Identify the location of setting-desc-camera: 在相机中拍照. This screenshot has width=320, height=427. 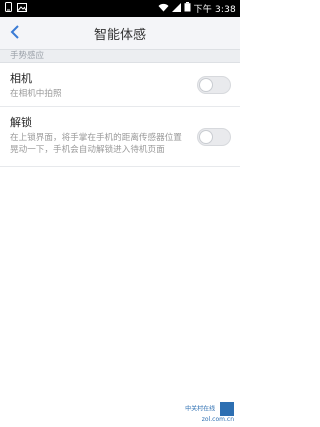
(36, 94).